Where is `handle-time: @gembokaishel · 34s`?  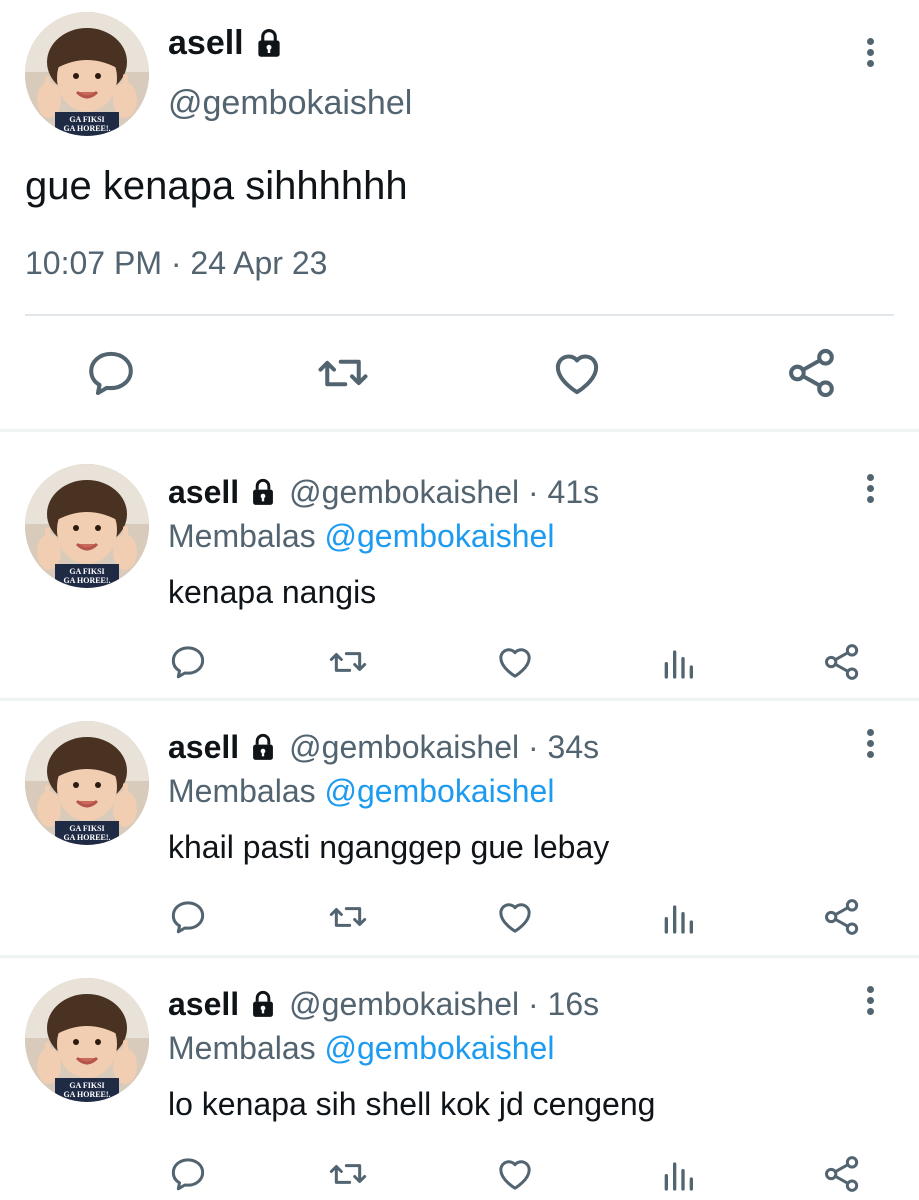 handle-time: @gembokaishel · 34s is located at coordinates (444, 747).